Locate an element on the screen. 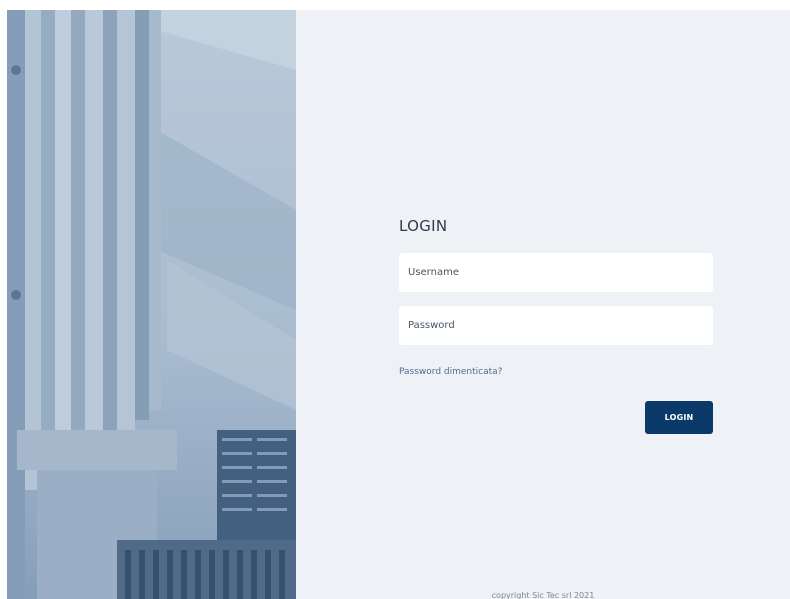 The image size is (790, 599). login-button: LOGIN is located at coordinates (679, 417).